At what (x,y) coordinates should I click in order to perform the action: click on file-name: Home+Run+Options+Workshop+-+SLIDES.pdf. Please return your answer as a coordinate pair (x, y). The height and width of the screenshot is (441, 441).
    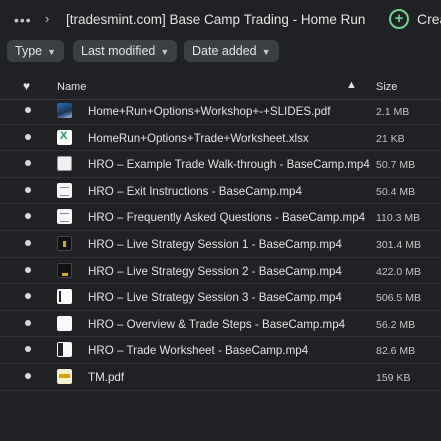
    Looking at the image, I should click on (209, 111).